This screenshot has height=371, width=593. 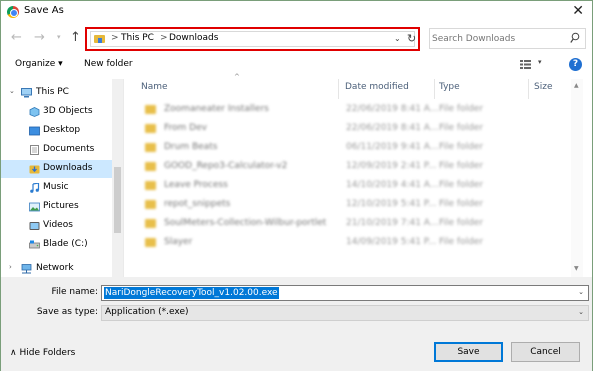 What do you see at coordinates (216, 109) in the screenshot?
I see `file-name: Zoomaneater Installers` at bounding box center [216, 109].